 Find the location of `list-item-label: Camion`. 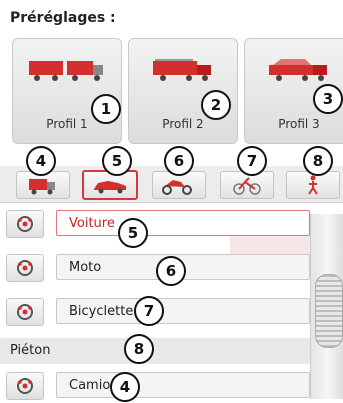

list-item-label: Camion is located at coordinates (183, 385).